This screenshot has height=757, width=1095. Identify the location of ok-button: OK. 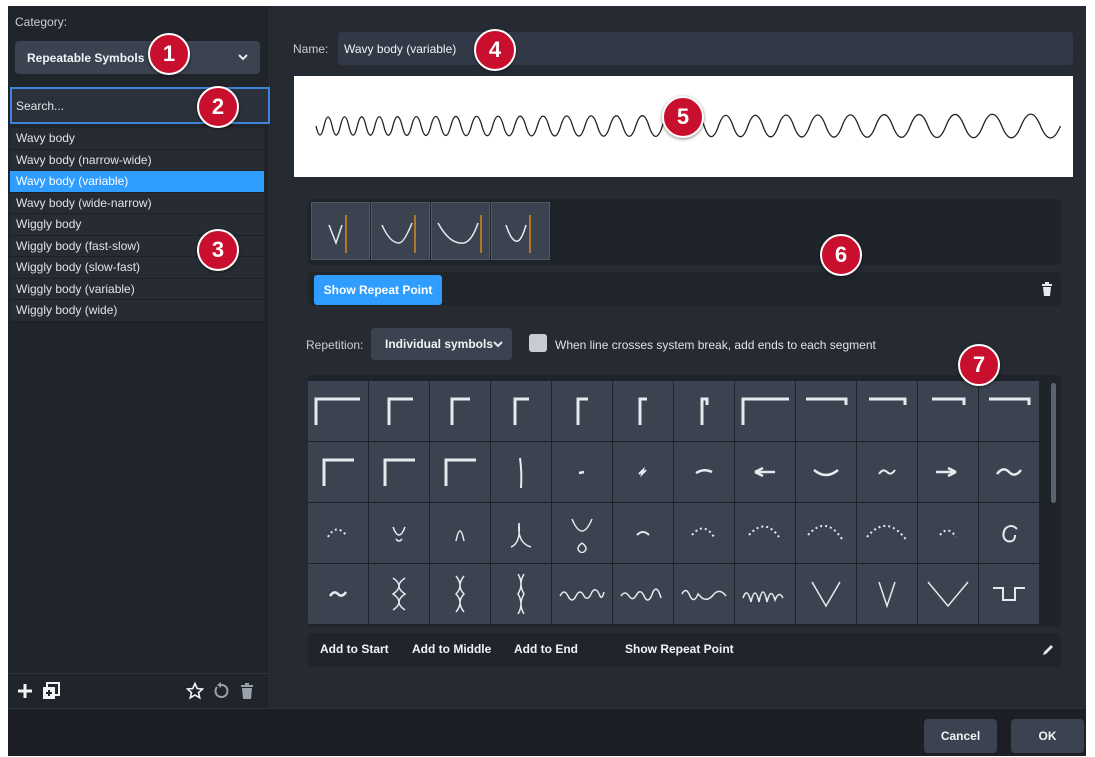
(1047, 736).